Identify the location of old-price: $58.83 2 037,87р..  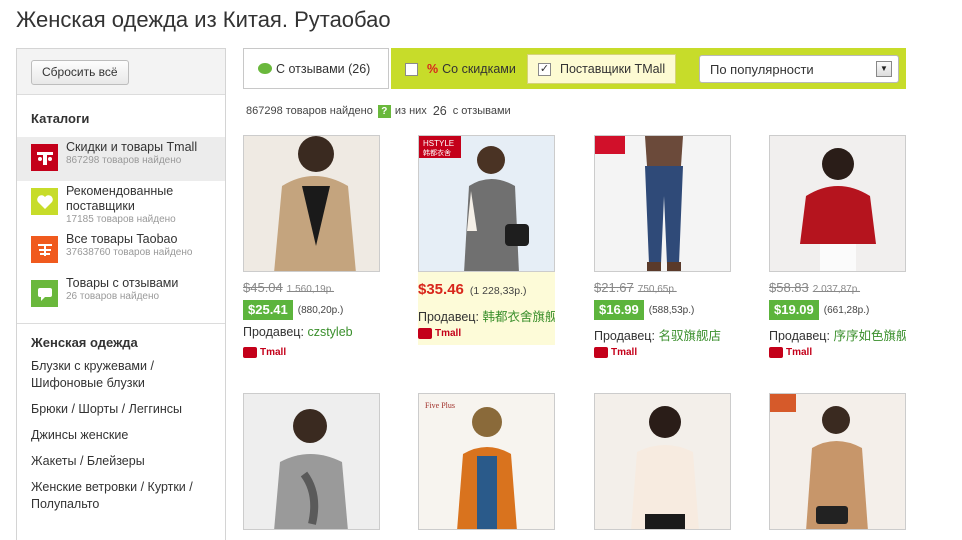
(814, 287).